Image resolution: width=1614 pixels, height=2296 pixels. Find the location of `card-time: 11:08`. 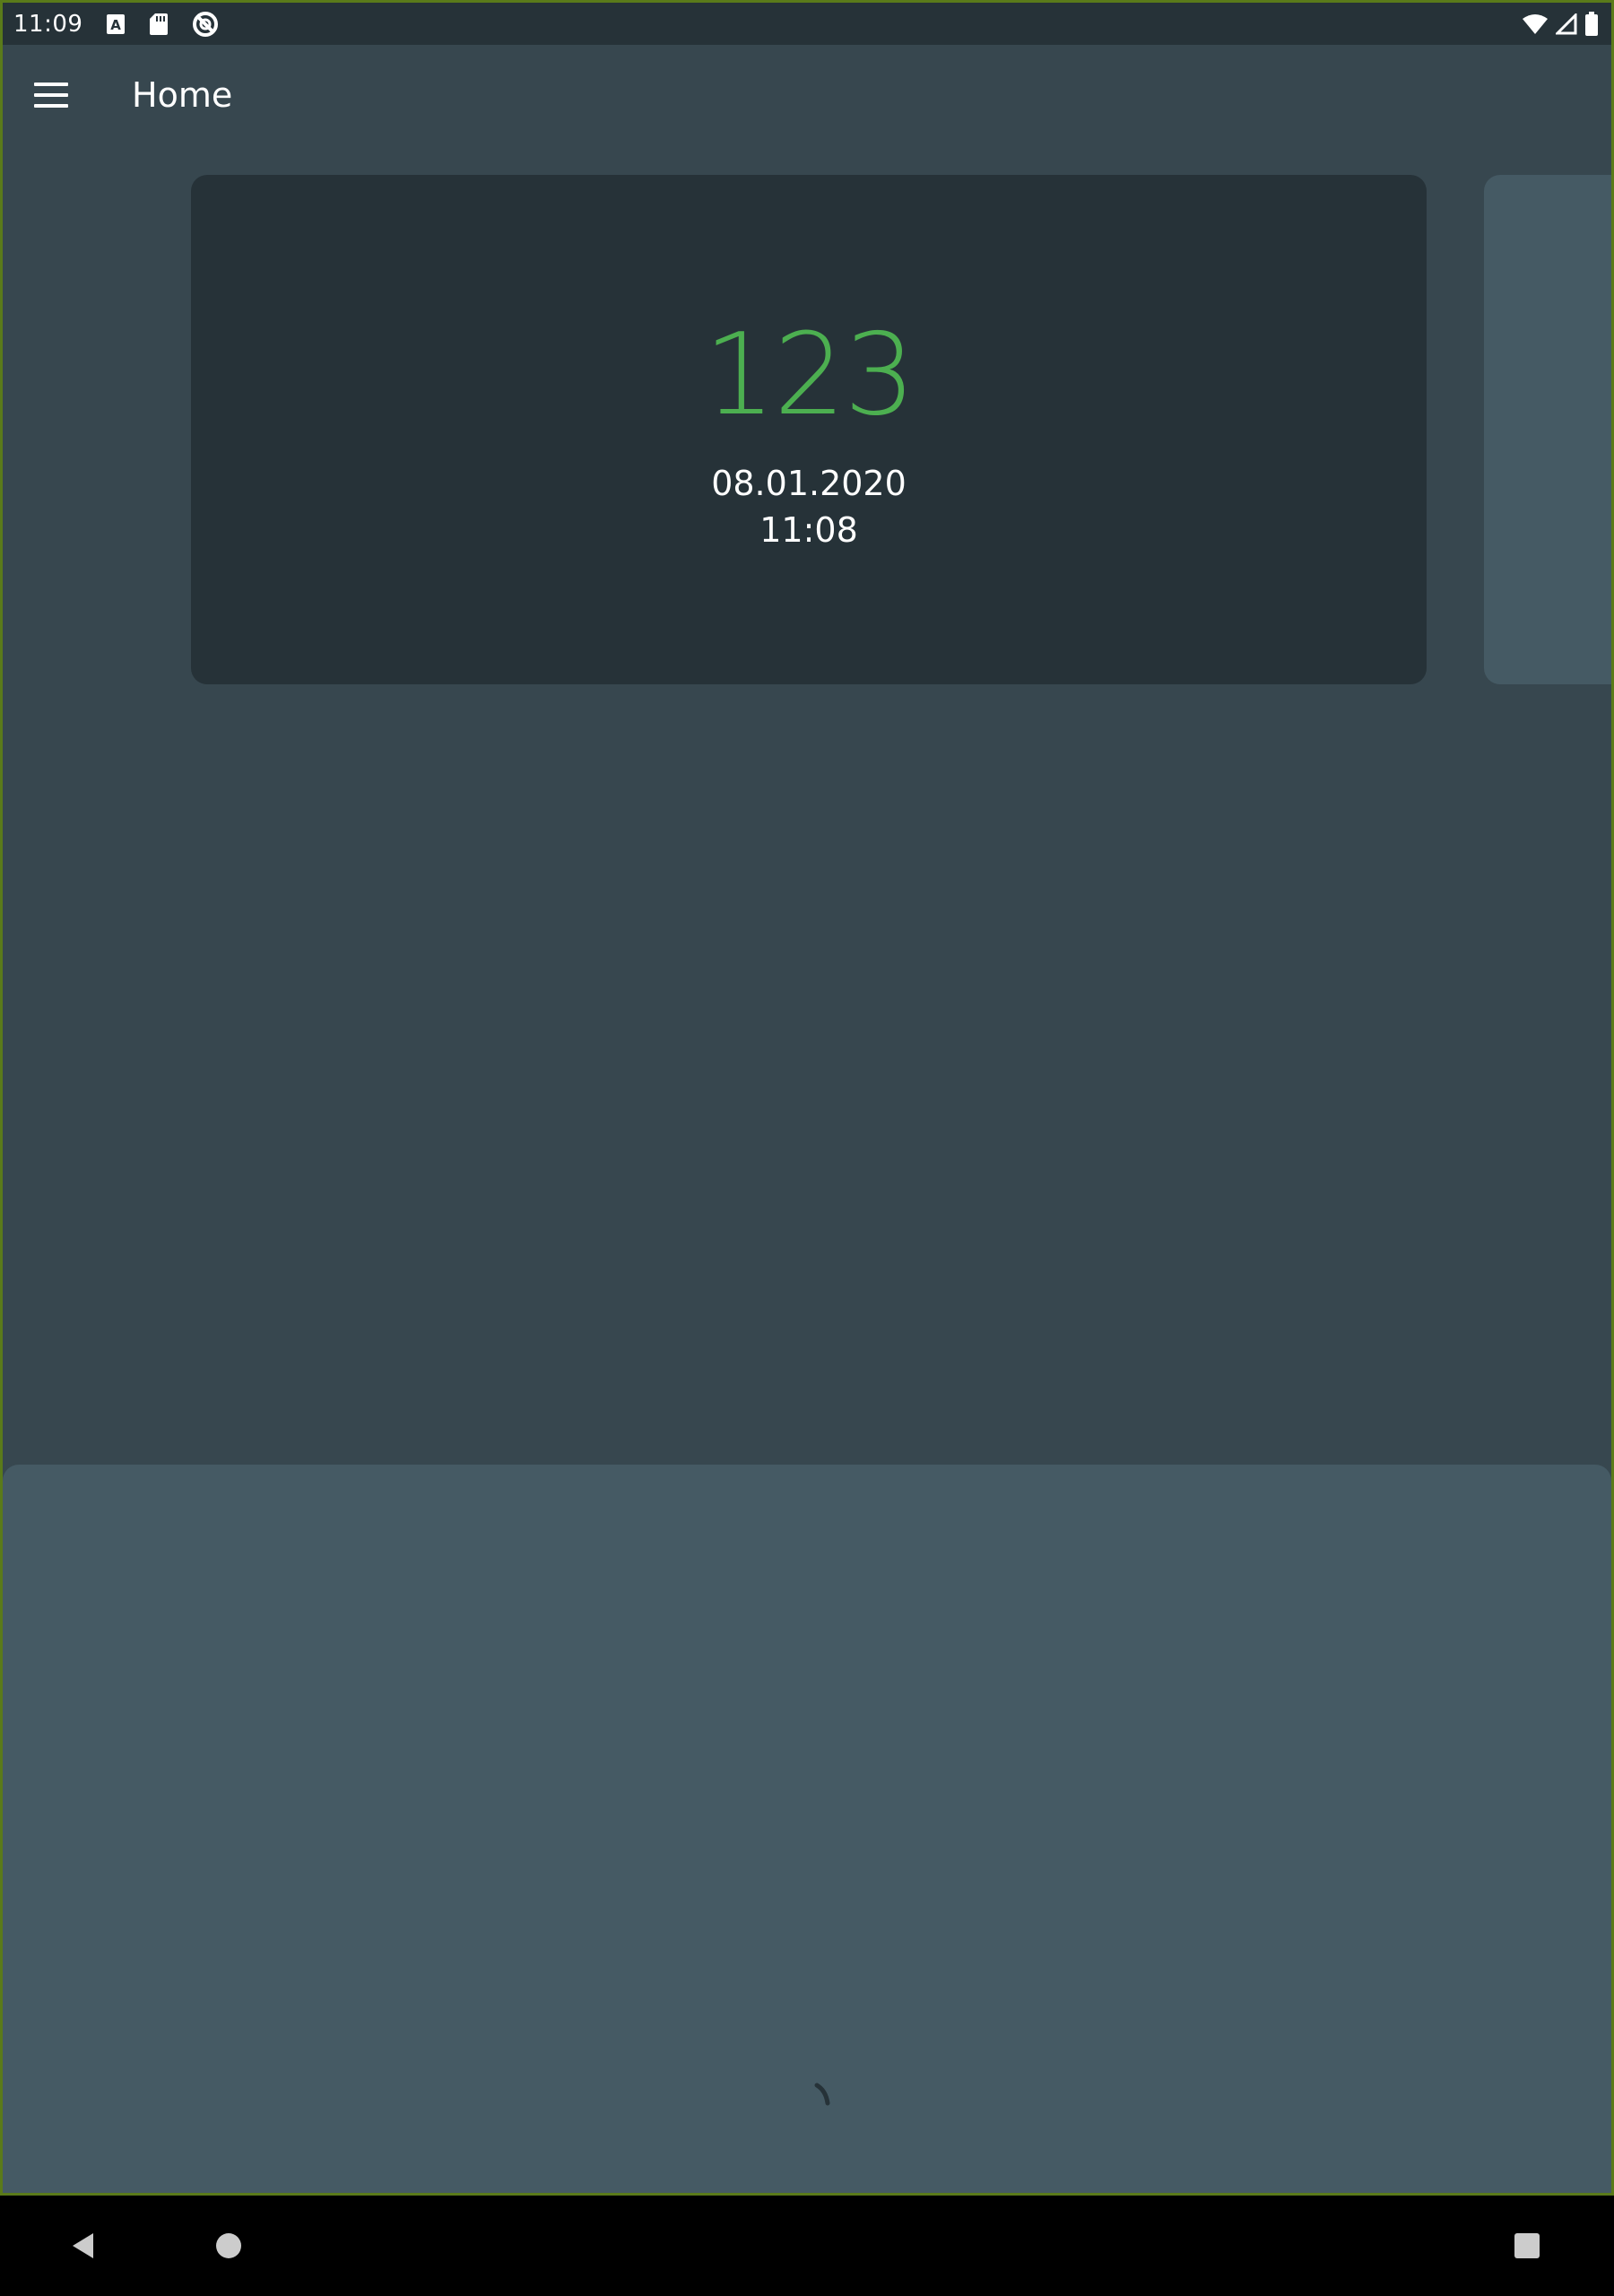

card-time: 11:08 is located at coordinates (808, 529).